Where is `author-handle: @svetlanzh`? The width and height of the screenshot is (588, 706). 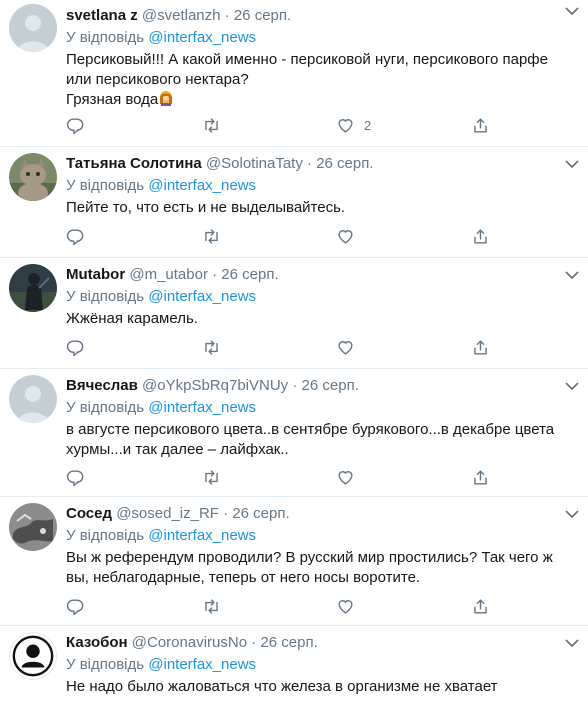 author-handle: @svetlanzh is located at coordinates (181, 15).